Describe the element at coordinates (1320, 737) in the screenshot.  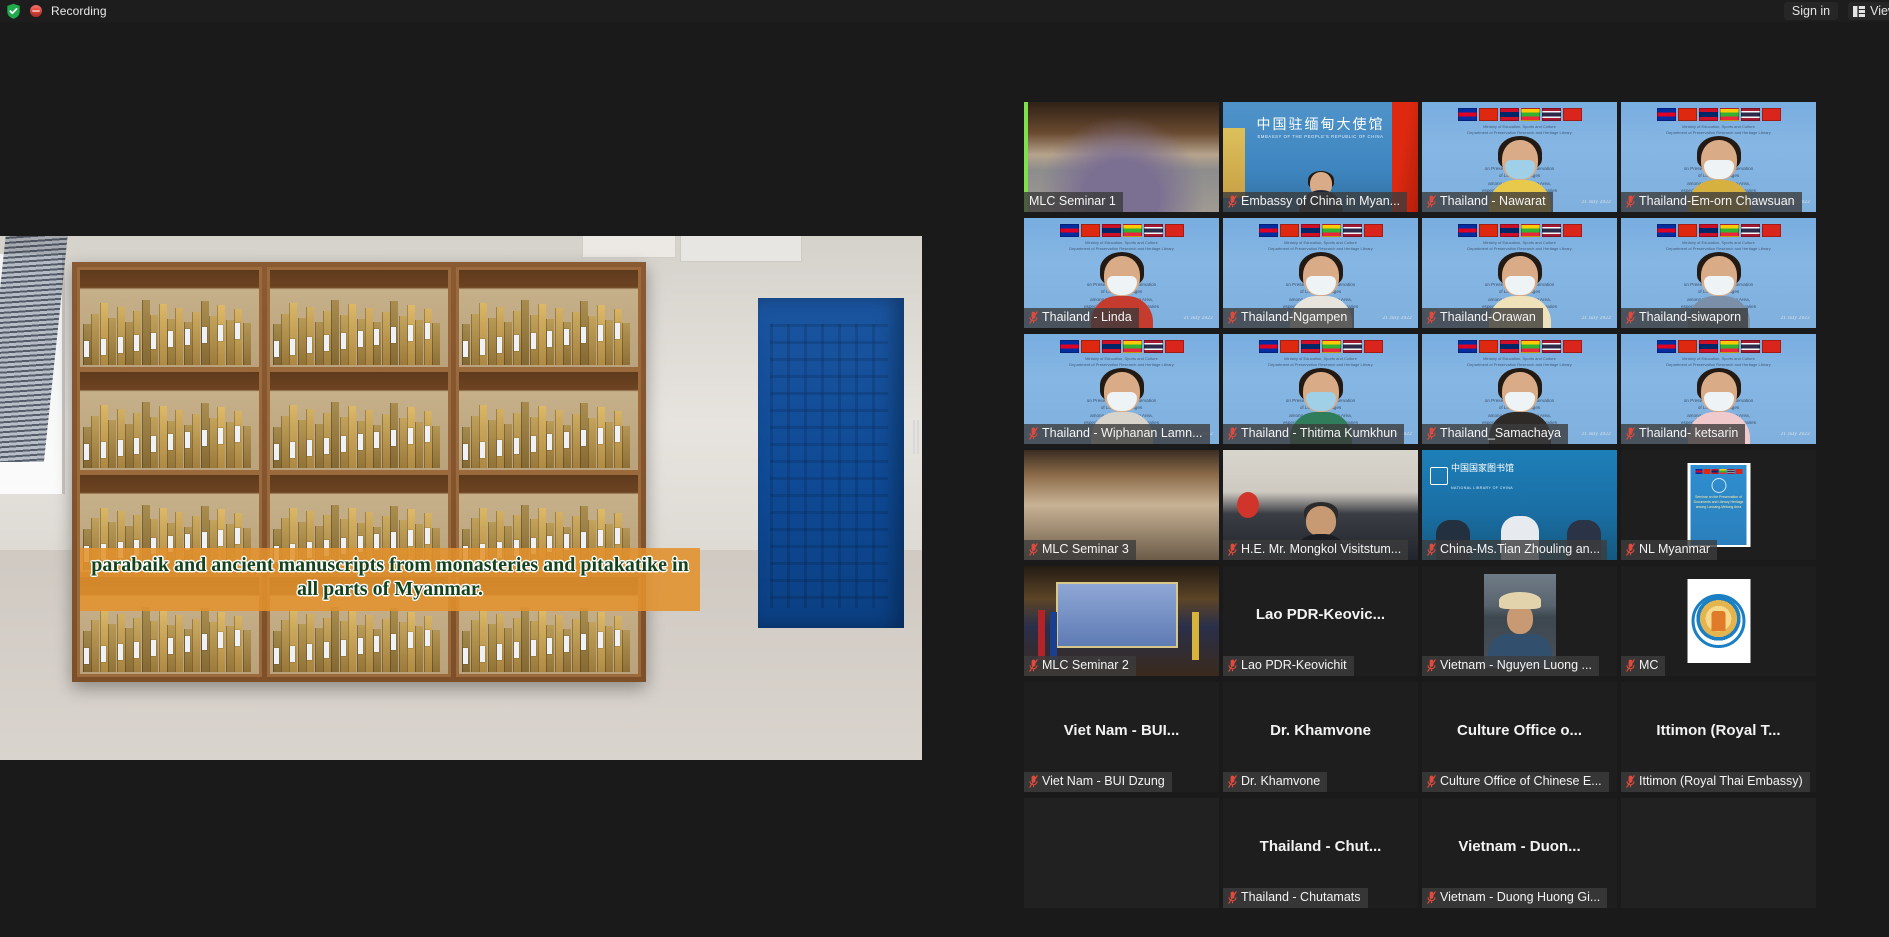
I see `participant-tile: Dr. Khamvone Dr. Khamvone` at that location.